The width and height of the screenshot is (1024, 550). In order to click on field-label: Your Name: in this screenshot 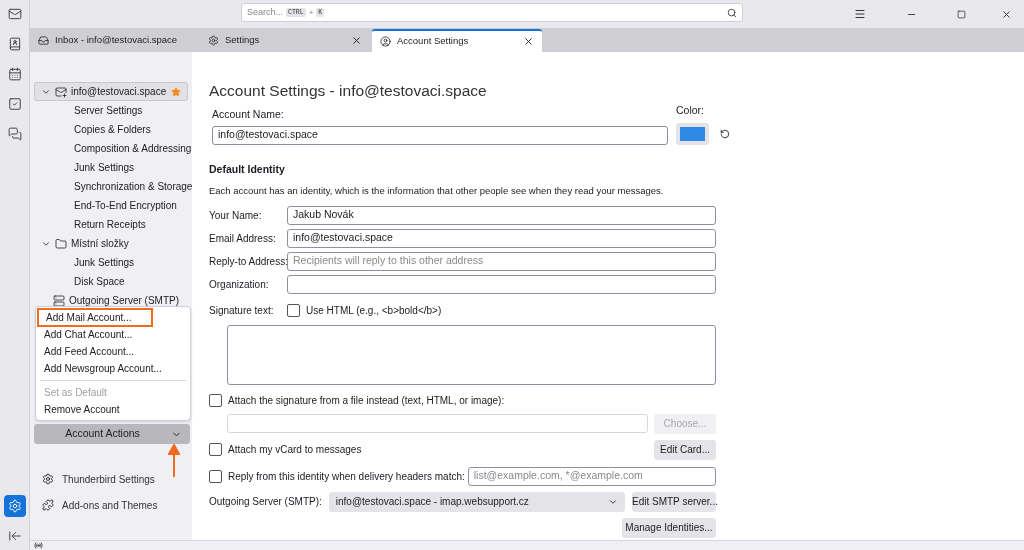, I will do `click(236, 215)`.